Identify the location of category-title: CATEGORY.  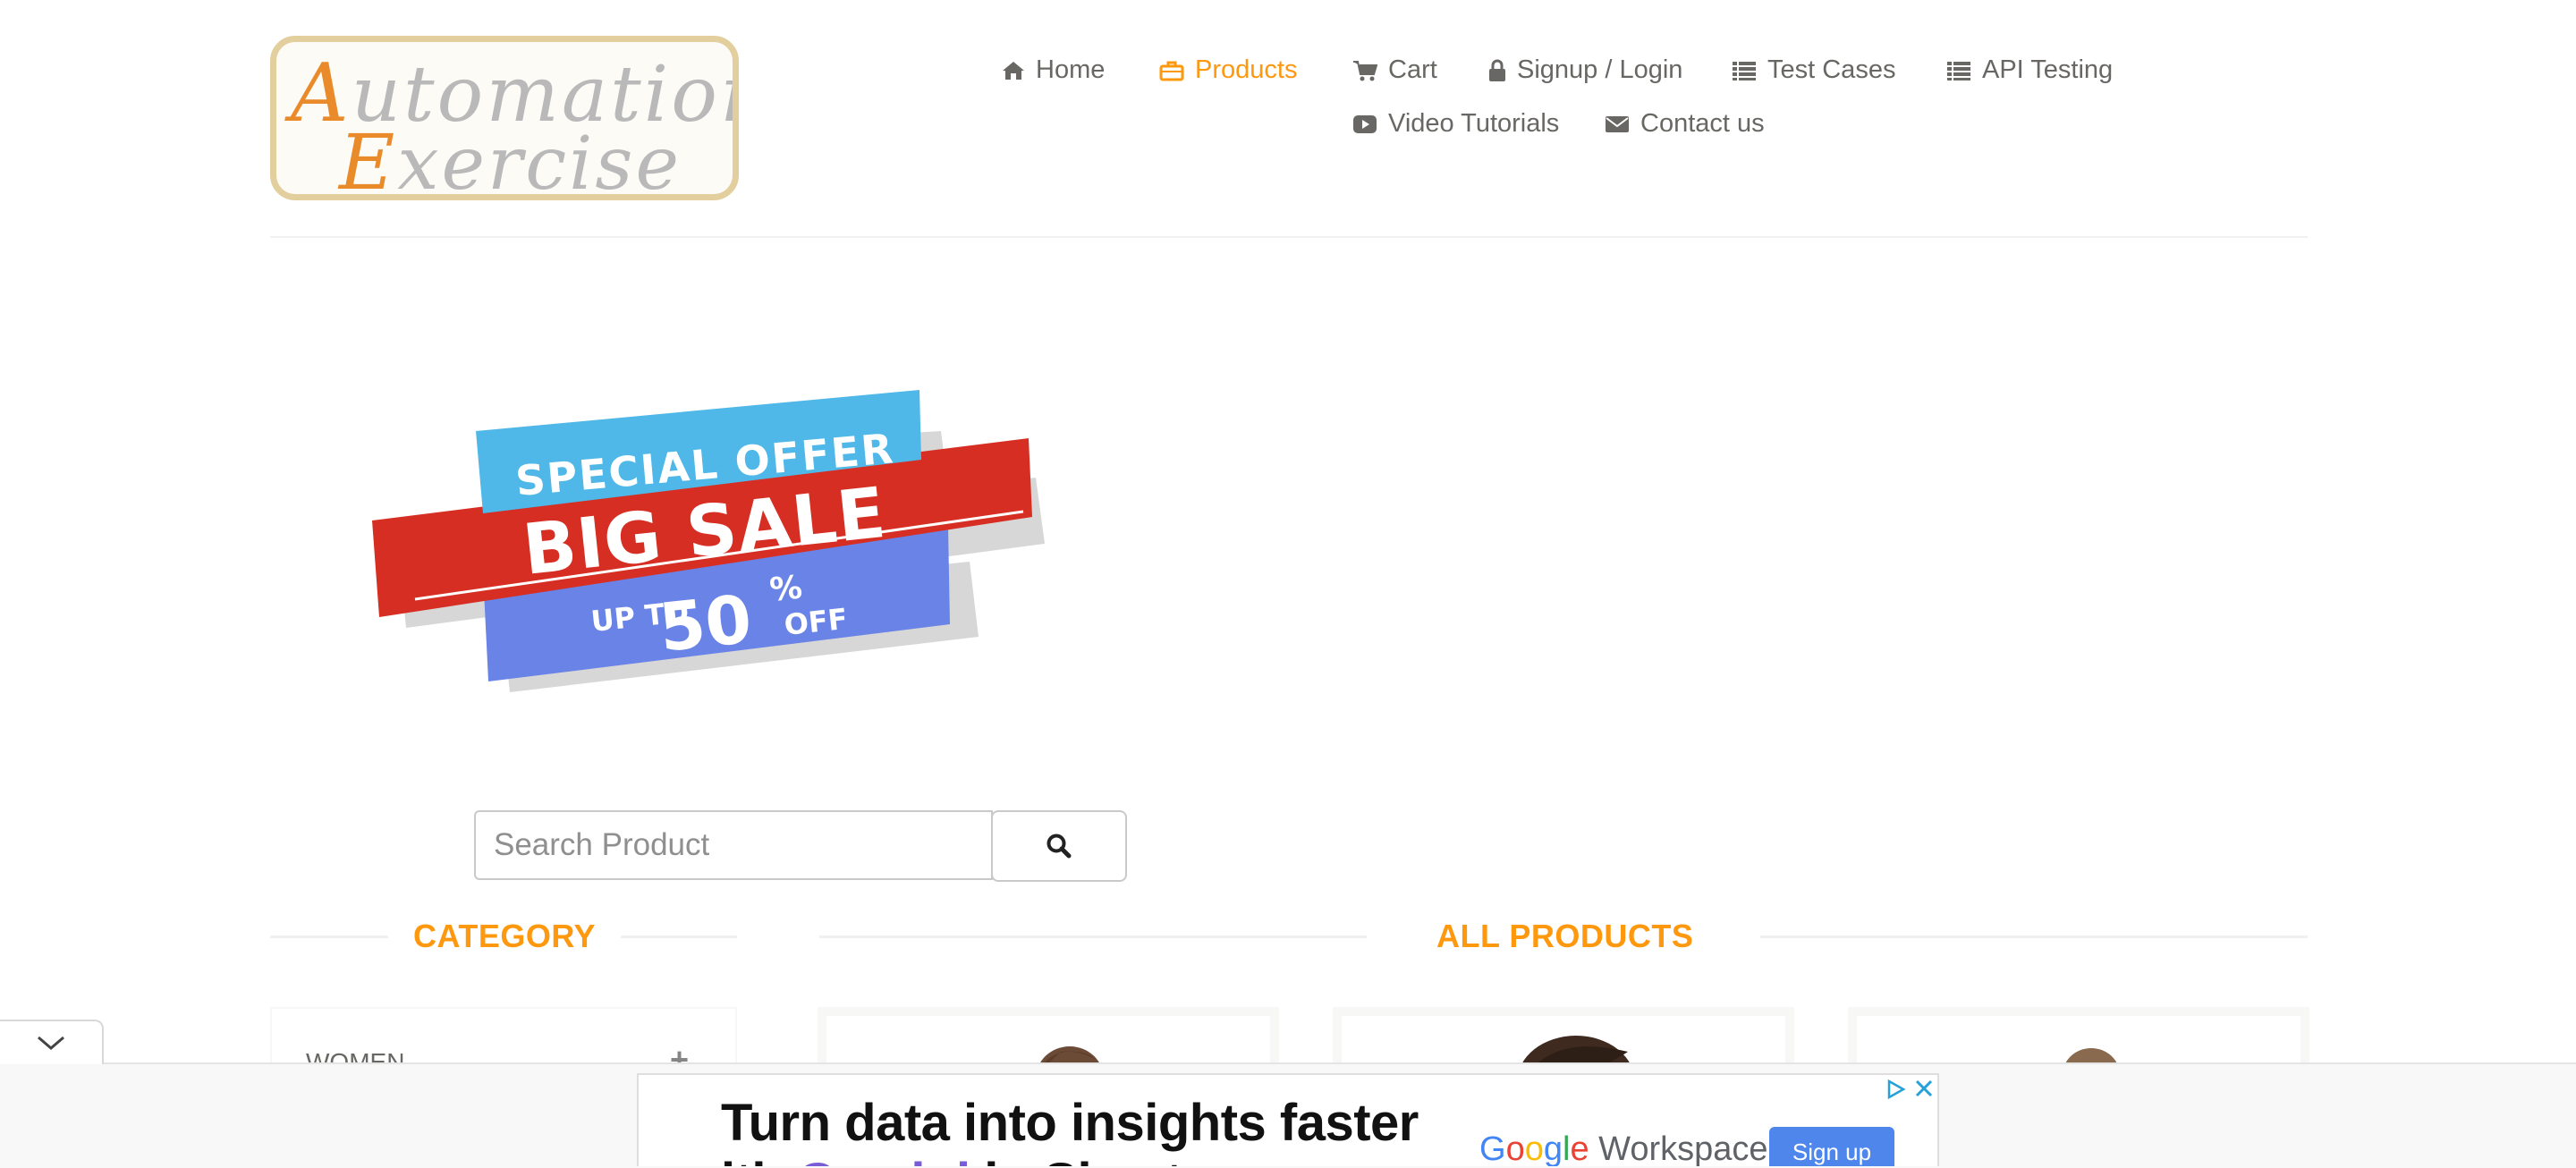
(505, 936).